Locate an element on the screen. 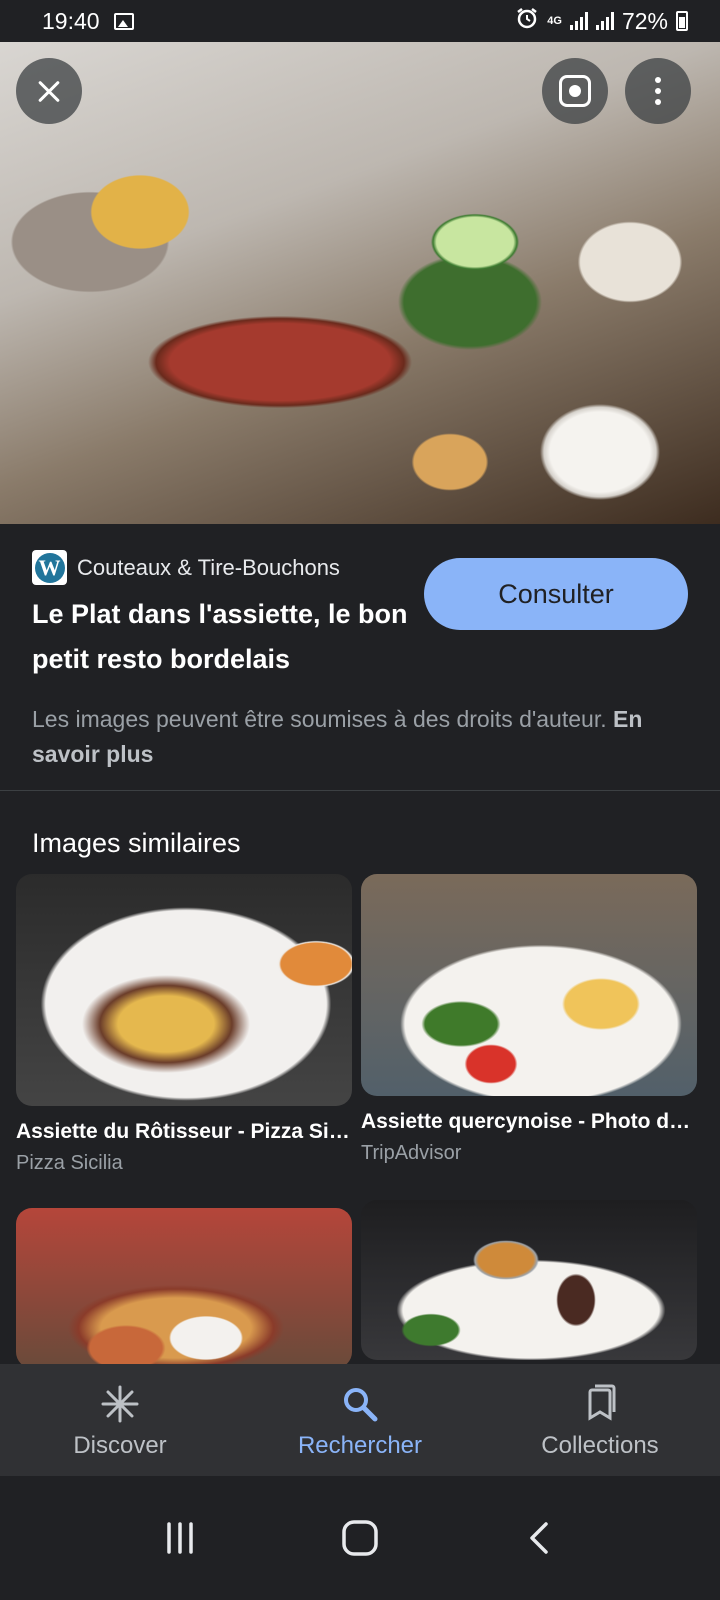 This screenshot has height=1600, width=720. close-button is located at coordinates (49, 91).